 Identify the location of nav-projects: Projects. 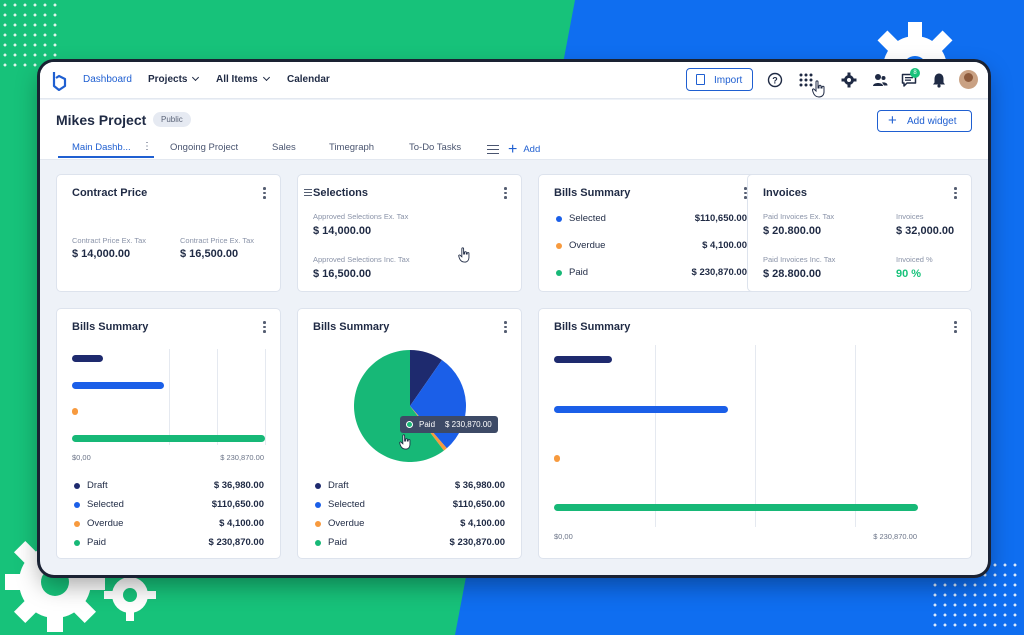
(174, 79).